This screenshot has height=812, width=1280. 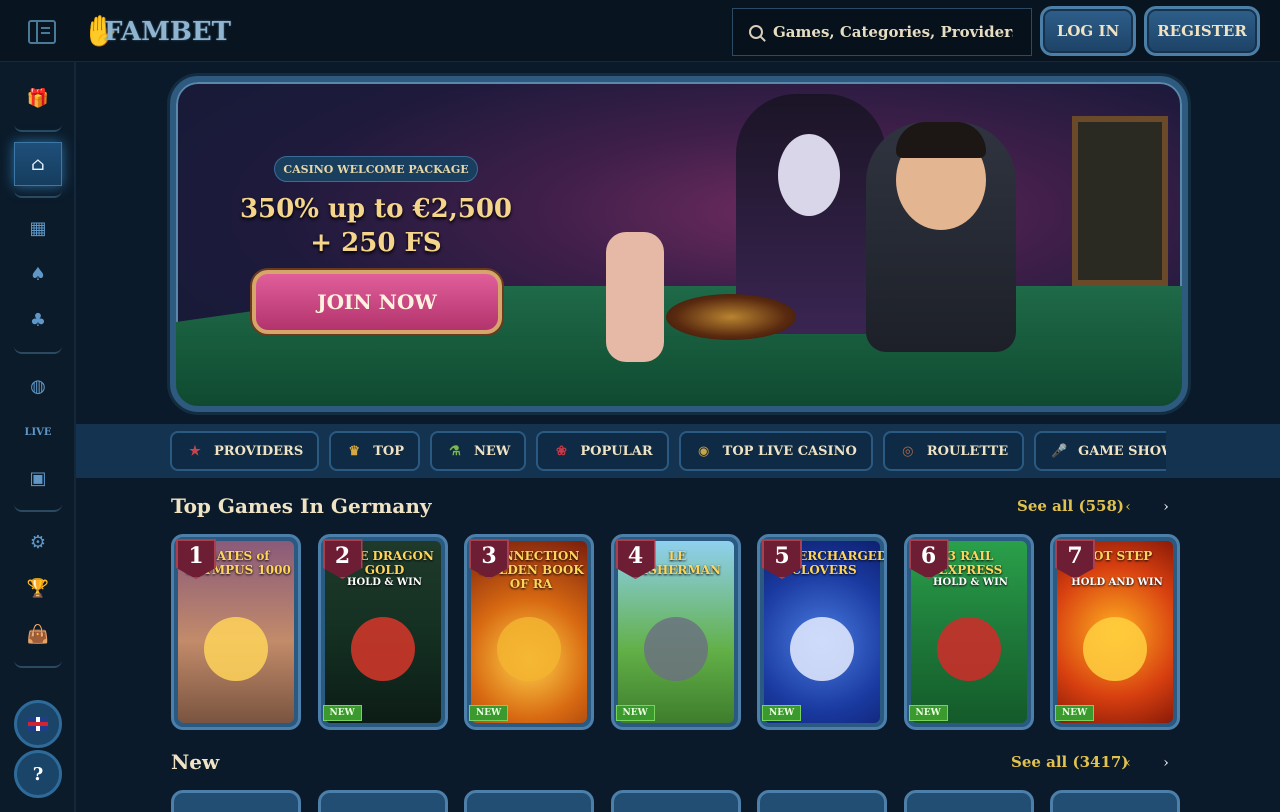 I want to click on new-games-carousel, so click(x=679, y=801).